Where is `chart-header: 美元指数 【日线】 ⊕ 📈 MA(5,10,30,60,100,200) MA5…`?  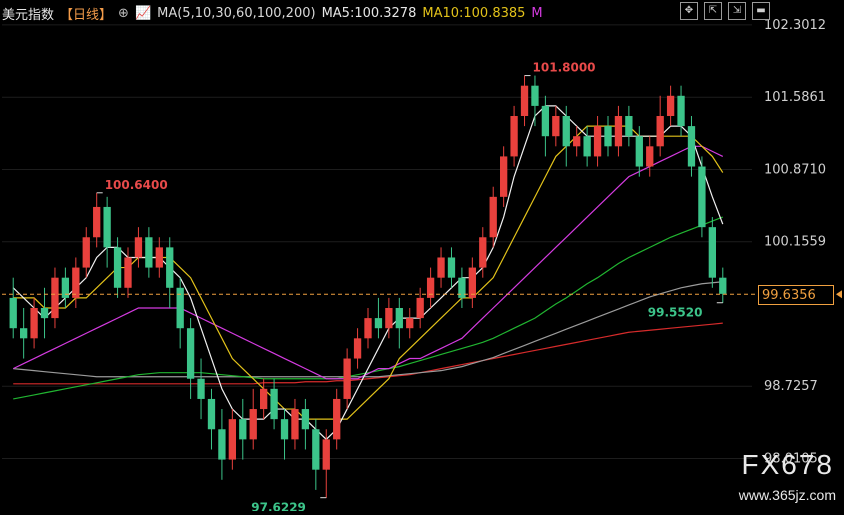
chart-header: 美元指数 【日线】 ⊕ 📈 MA(5,10,30,60,100,200) MA5… is located at coordinates (272, 13).